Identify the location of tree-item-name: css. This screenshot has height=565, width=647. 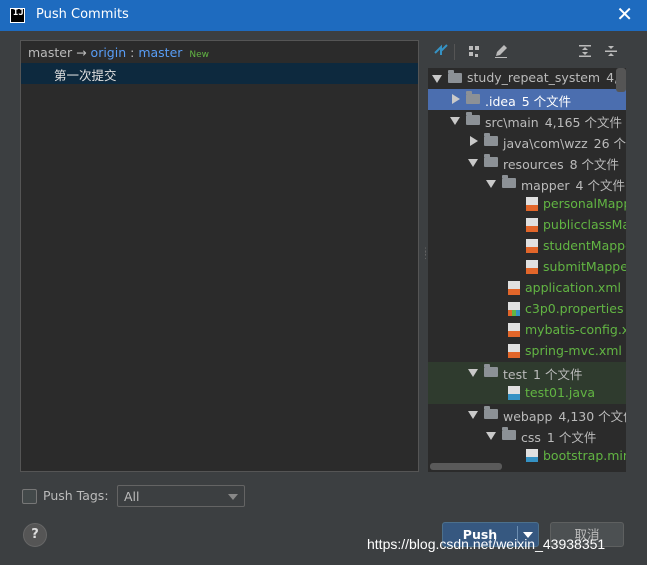
(531, 437).